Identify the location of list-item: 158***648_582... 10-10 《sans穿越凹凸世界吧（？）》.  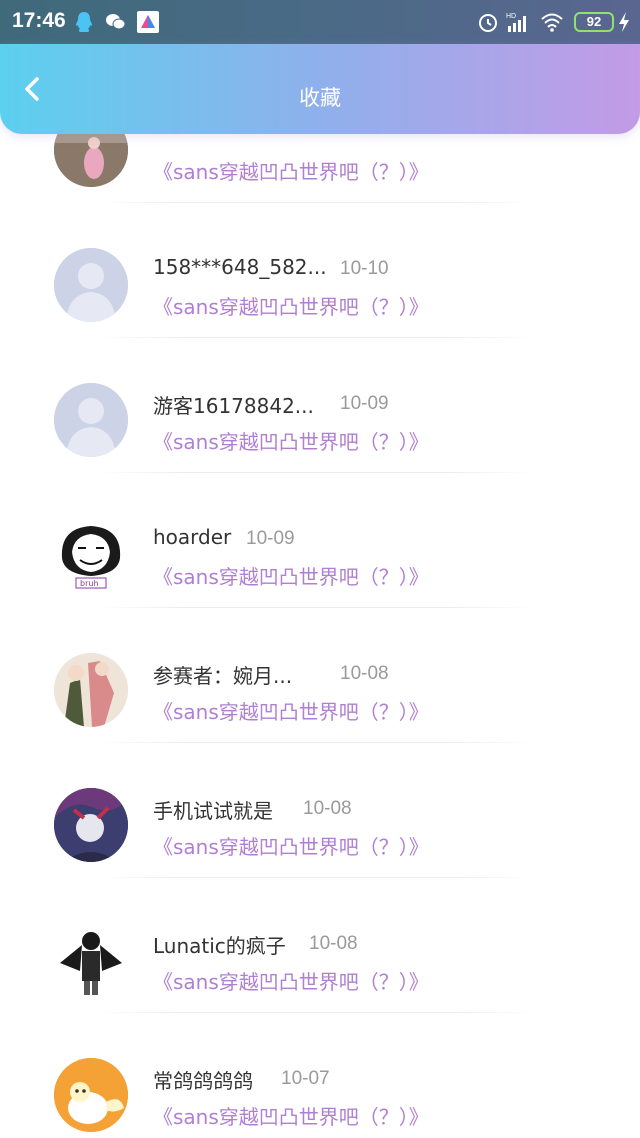
(320, 270).